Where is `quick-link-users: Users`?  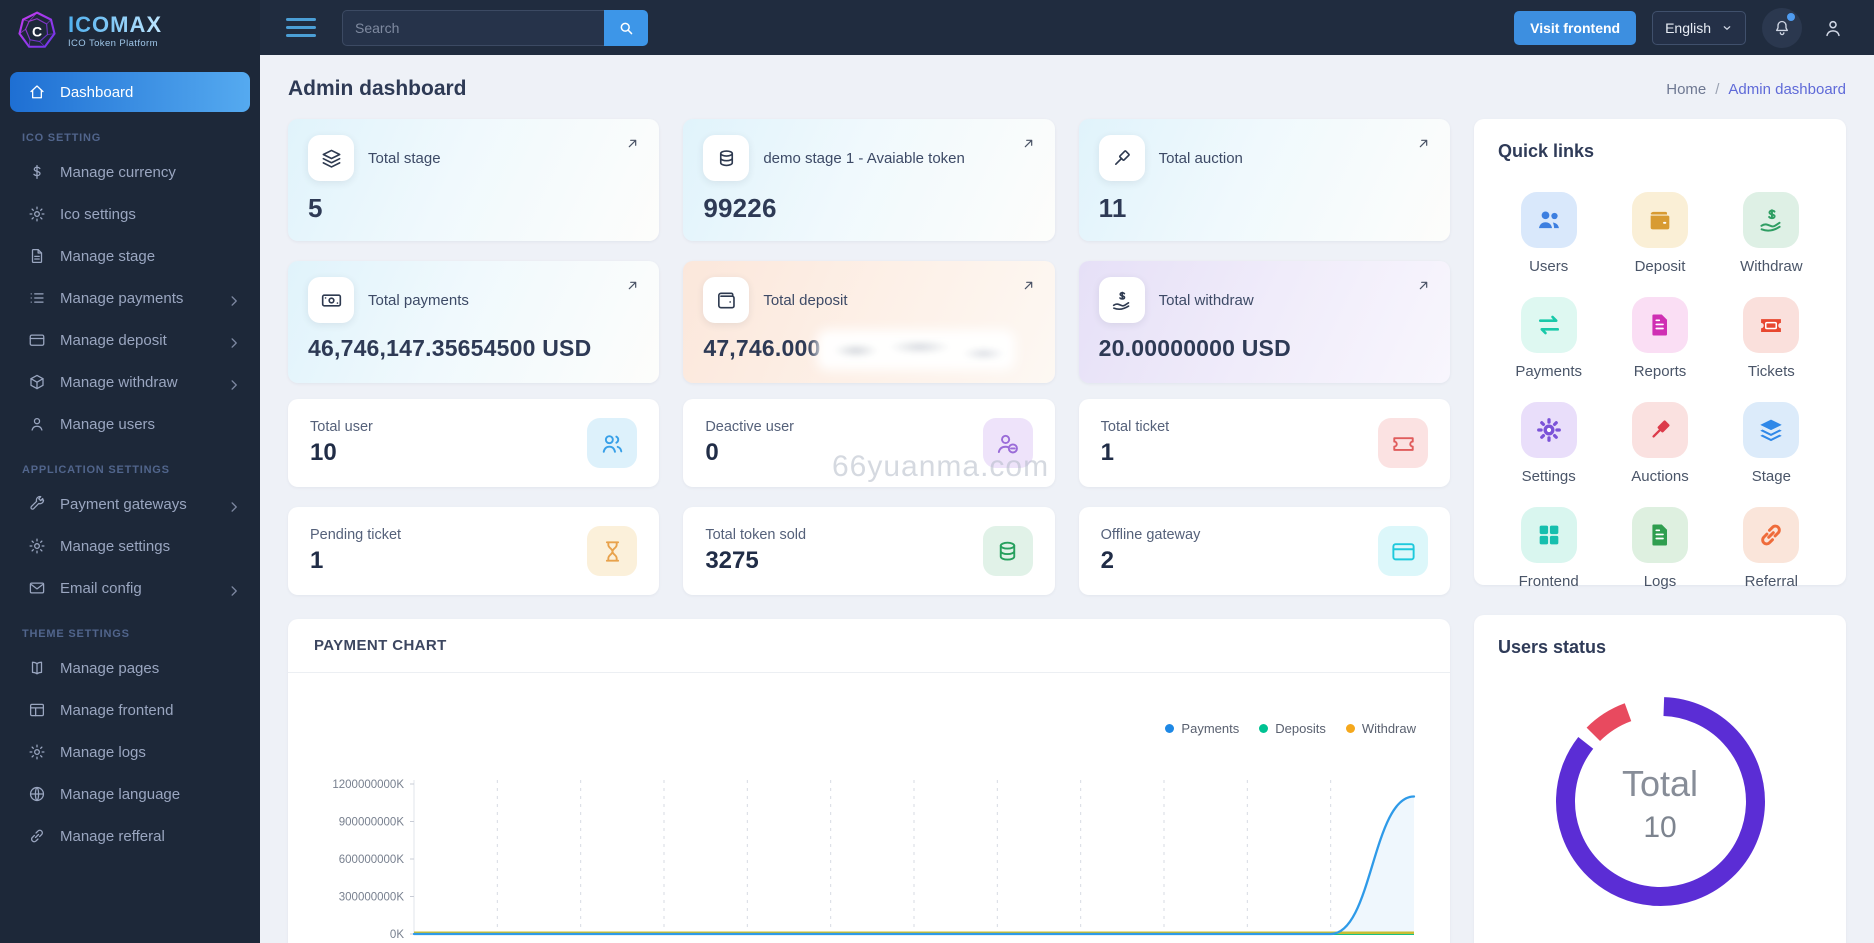
quick-link-users: Users is located at coordinates (1548, 233).